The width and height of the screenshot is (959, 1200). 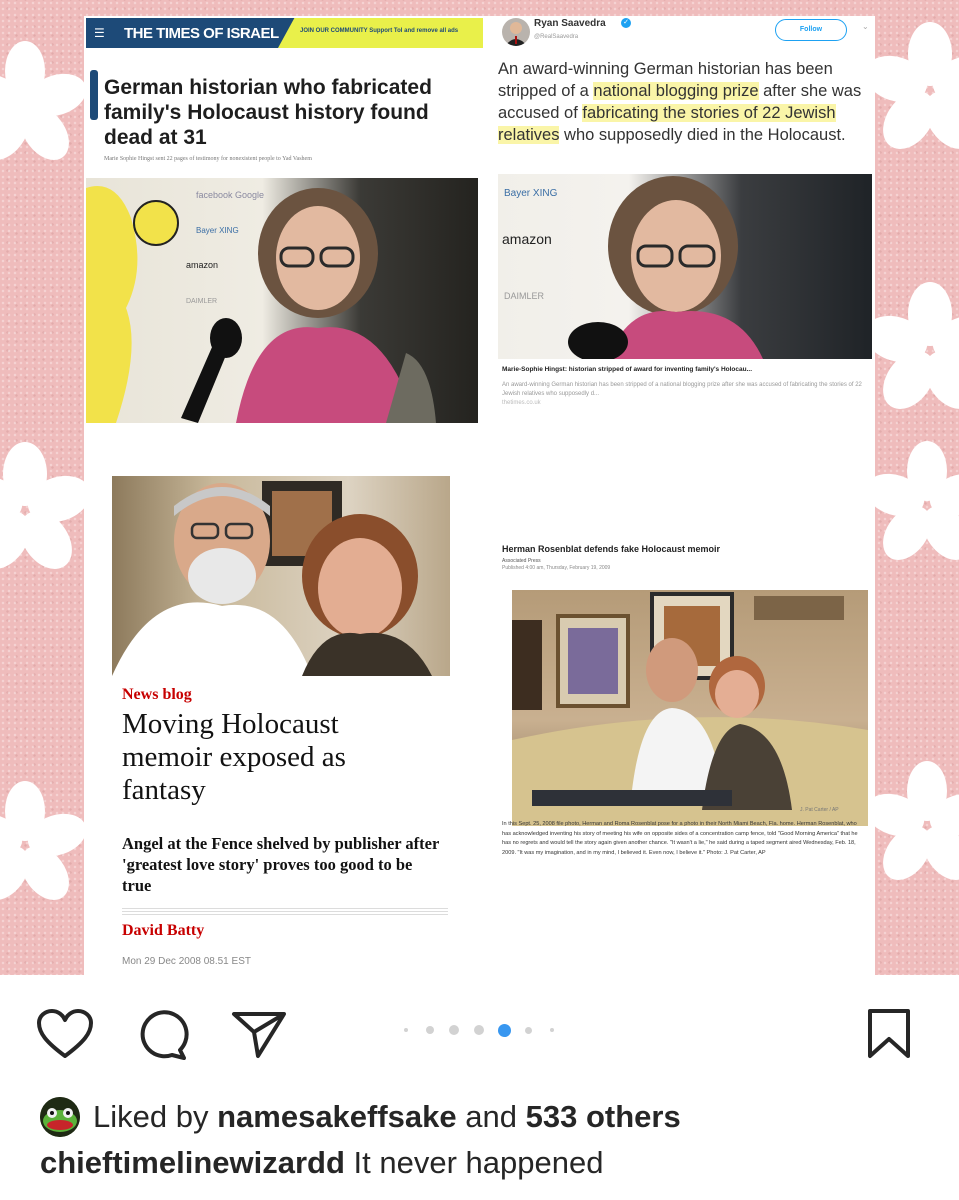 What do you see at coordinates (186, 961) in the screenshot?
I see `guardian-date: Mon 29 Dec 2008 08.51 EST` at bounding box center [186, 961].